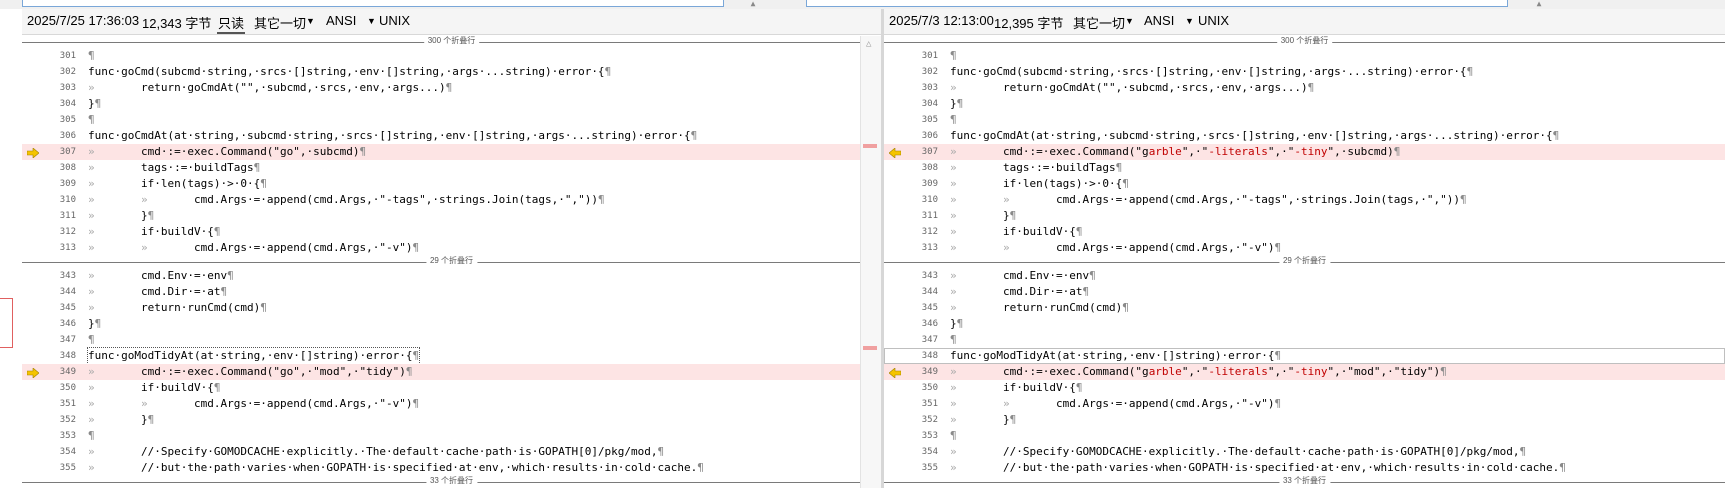 Image resolution: width=1725 pixels, height=488 pixels. I want to click on line-text: » if·buildV·{¶, so click(154, 387).